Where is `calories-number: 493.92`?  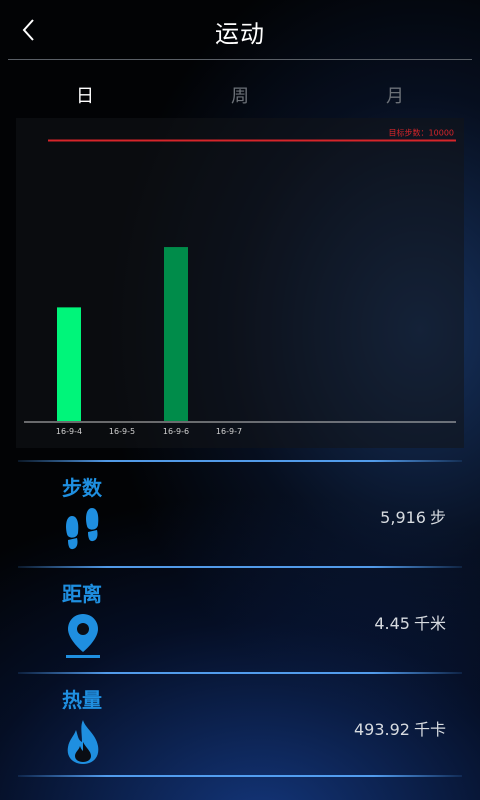
calories-number: 493.92 is located at coordinates (382, 729).